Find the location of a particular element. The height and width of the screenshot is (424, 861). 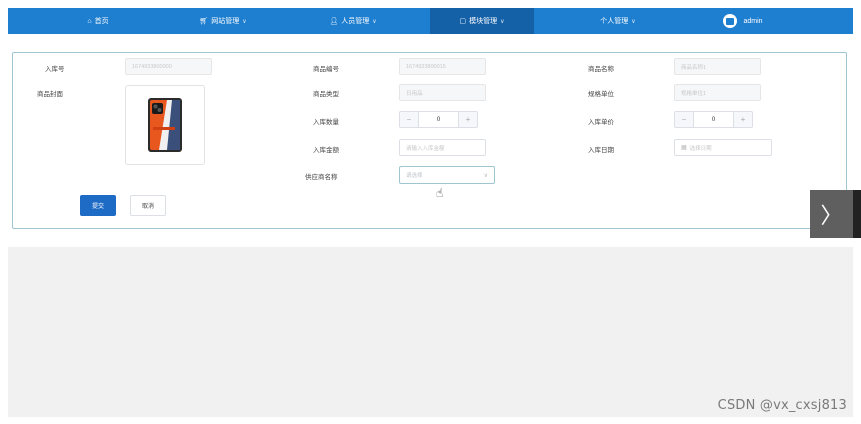

product-type-label: 商品类型 is located at coordinates (326, 94).